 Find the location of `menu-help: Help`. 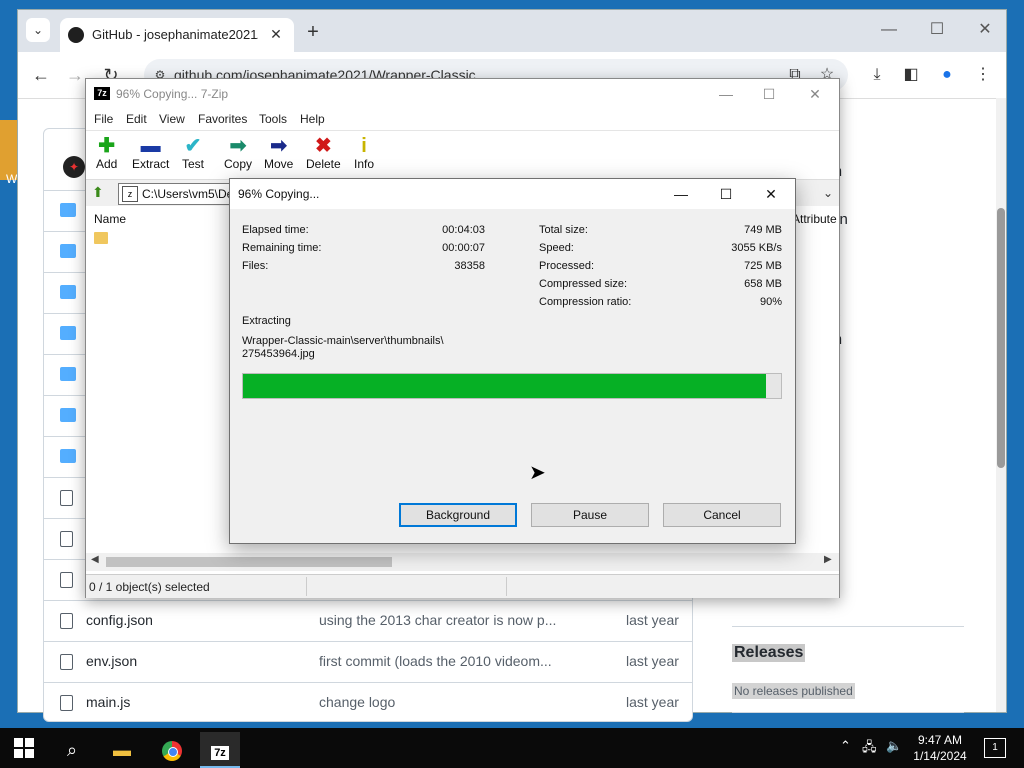

menu-help: Help is located at coordinates (312, 119).